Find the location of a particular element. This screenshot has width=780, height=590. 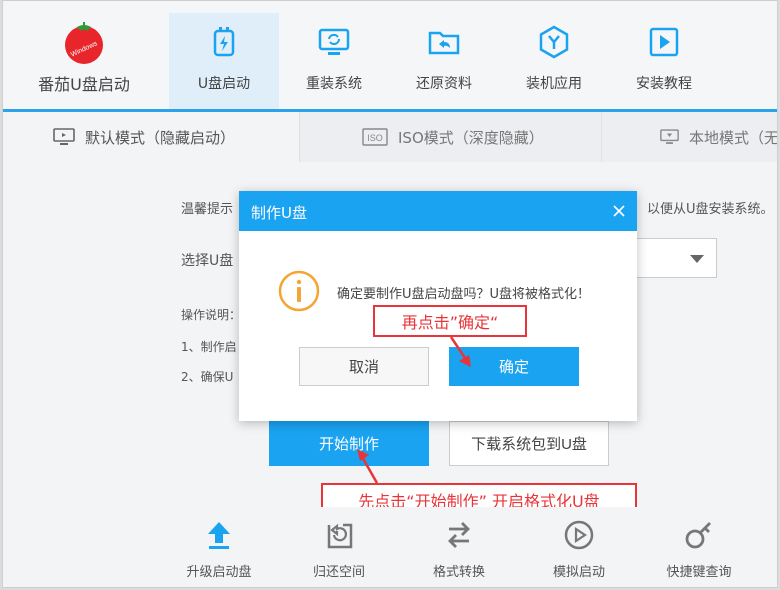

tool-restore-space: 归还空间 is located at coordinates (339, 550).